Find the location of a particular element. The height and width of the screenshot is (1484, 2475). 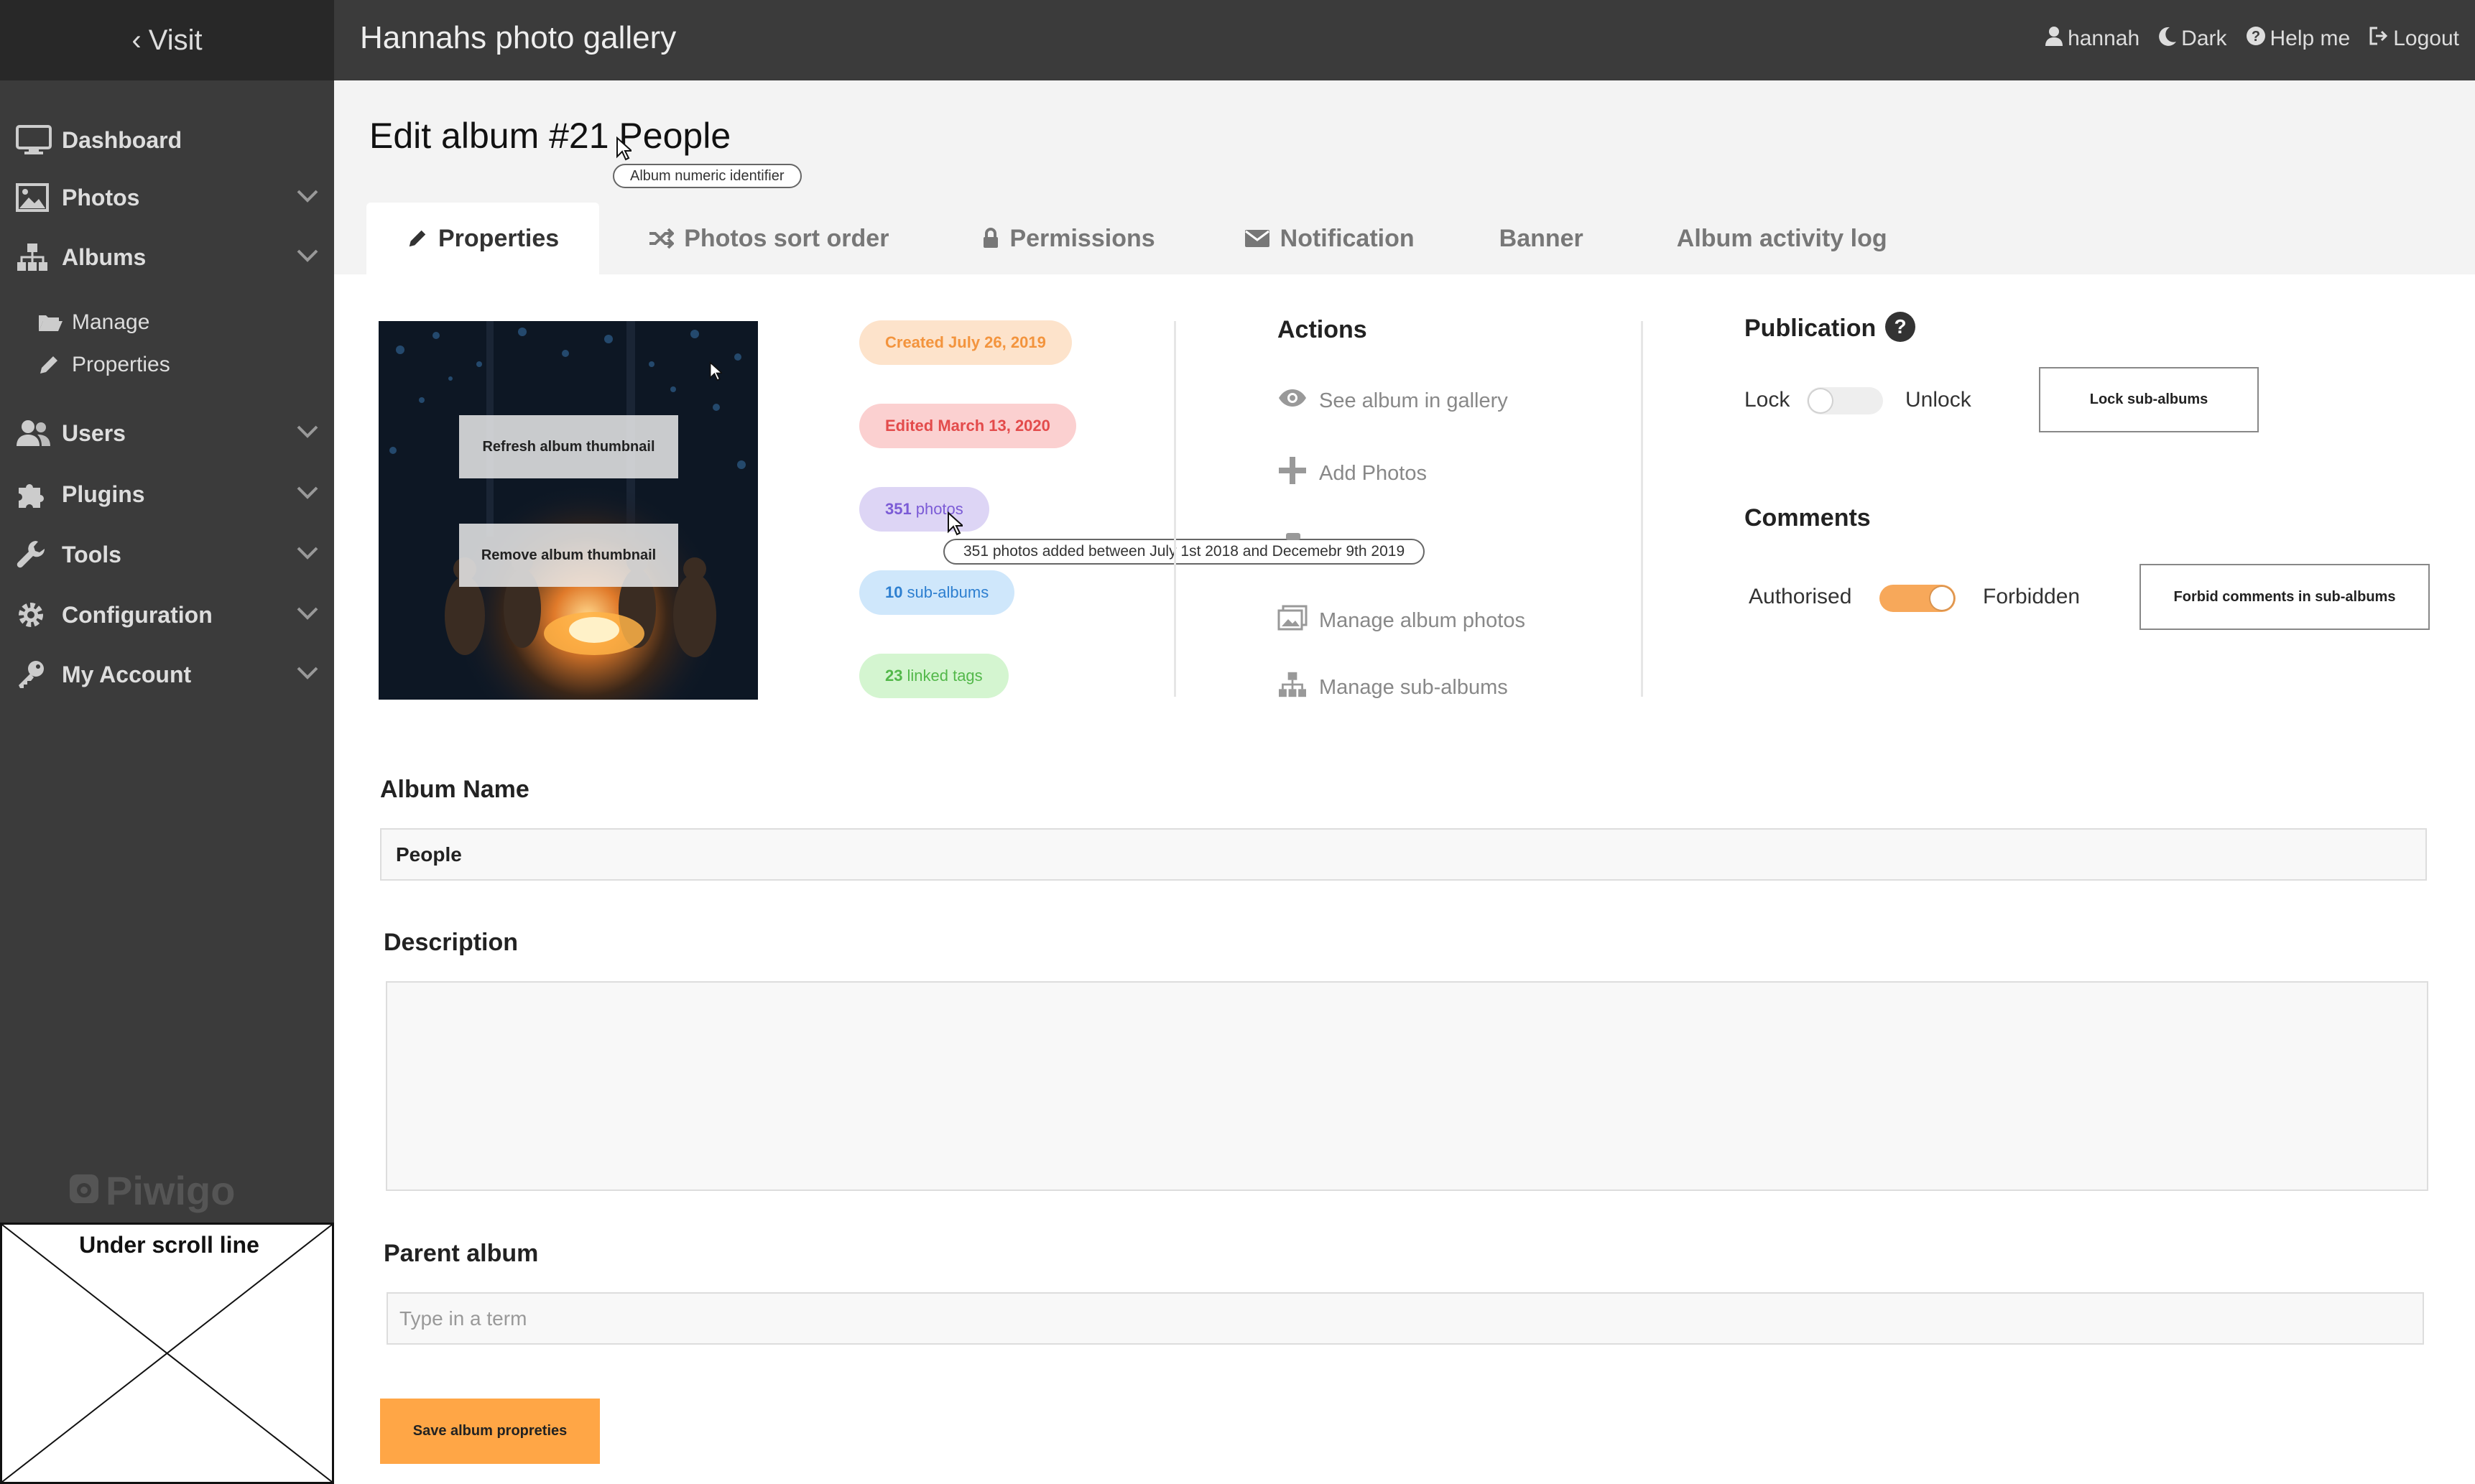

refresh-thumbnail-button: Refresh album thumbnail is located at coordinates (569, 446).